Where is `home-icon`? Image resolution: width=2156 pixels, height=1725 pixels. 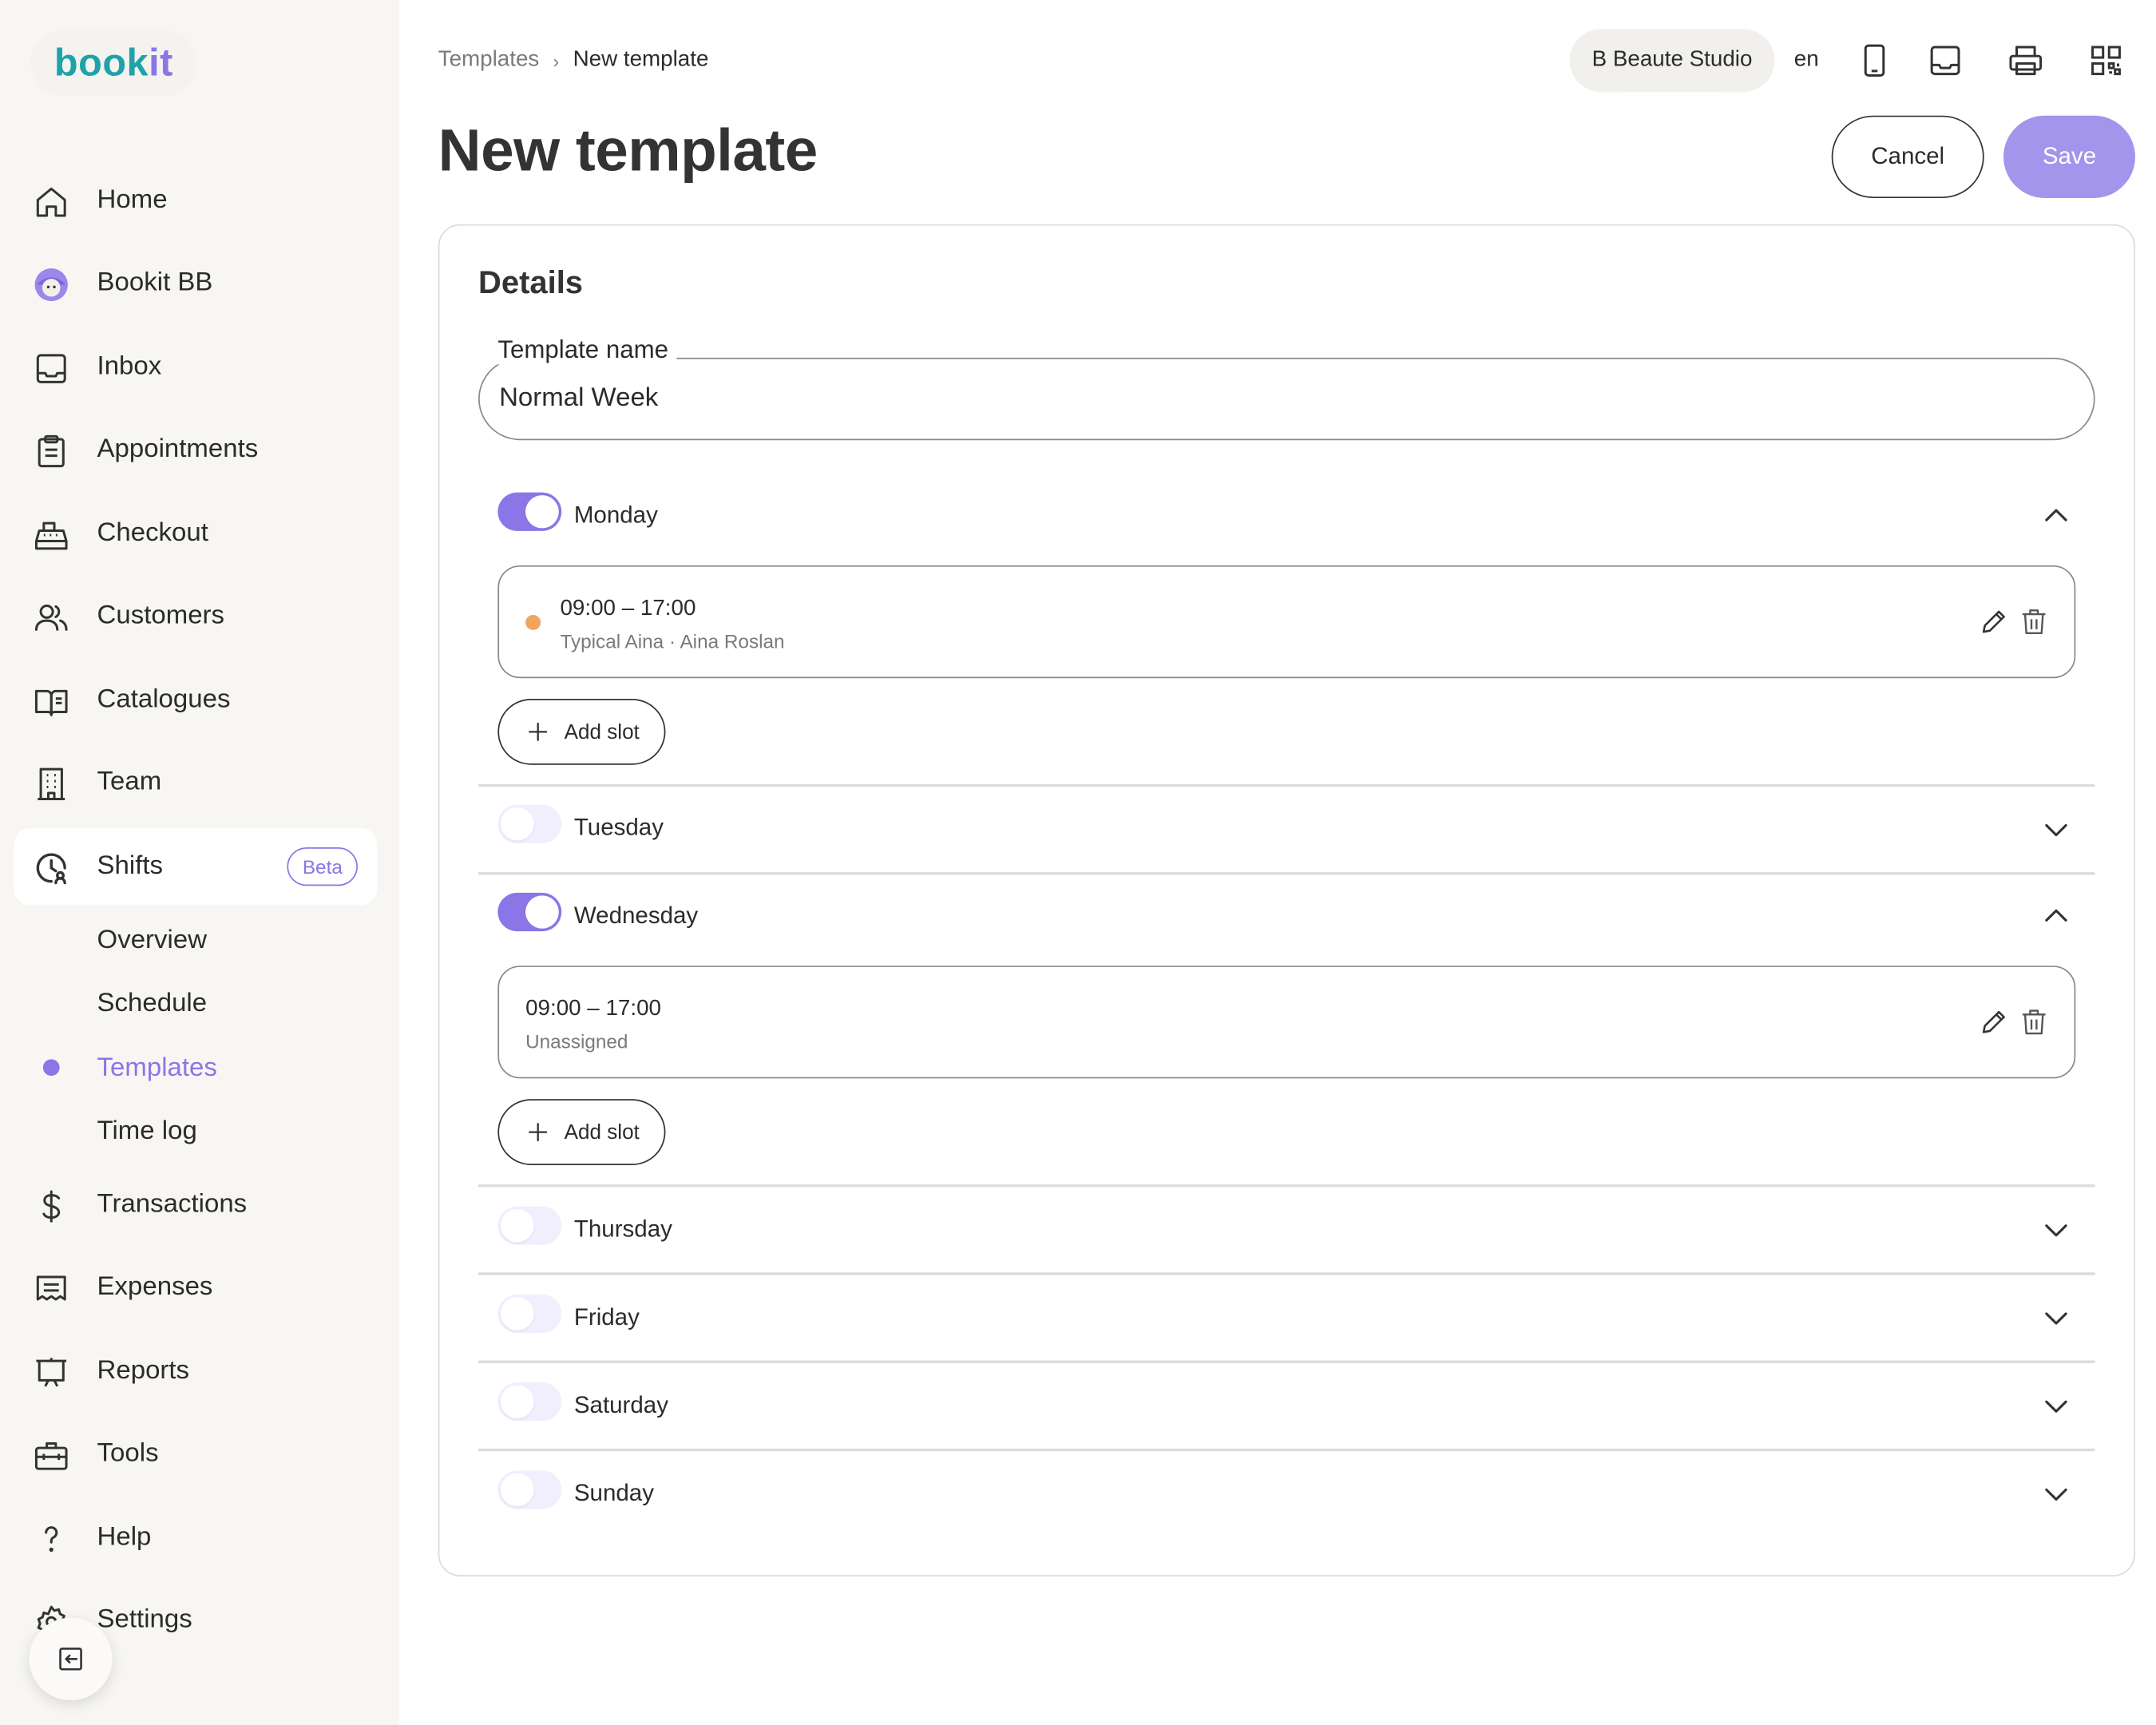 home-icon is located at coordinates (51, 202).